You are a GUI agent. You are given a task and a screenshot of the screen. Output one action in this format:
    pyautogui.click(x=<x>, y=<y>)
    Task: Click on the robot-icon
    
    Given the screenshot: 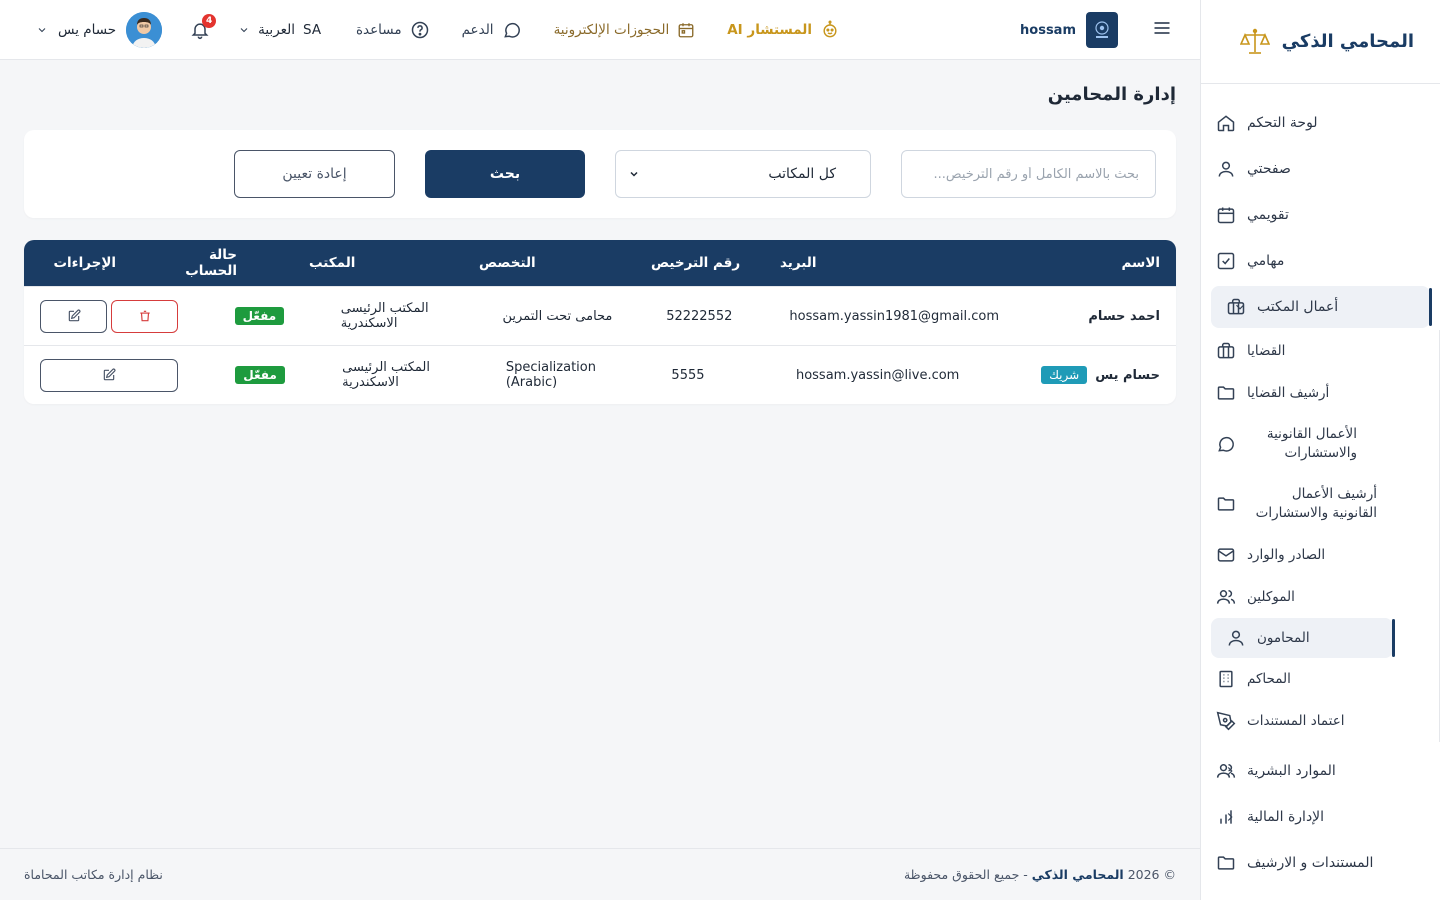 What is the action you would take?
    pyautogui.click(x=830, y=30)
    